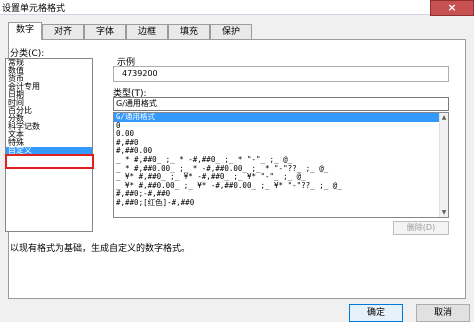 The image size is (474, 322). I want to click on close-icon: ×, so click(452, 7).